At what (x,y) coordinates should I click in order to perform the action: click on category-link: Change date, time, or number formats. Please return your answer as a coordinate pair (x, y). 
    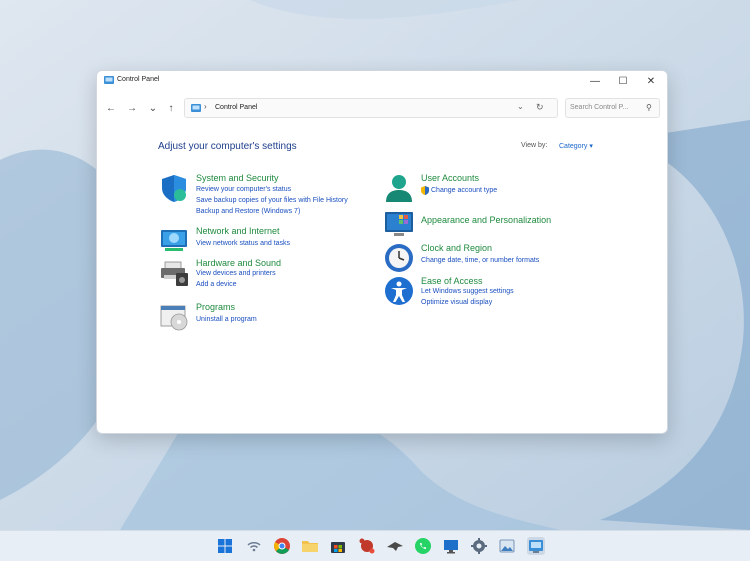
    Looking at the image, I should click on (480, 260).